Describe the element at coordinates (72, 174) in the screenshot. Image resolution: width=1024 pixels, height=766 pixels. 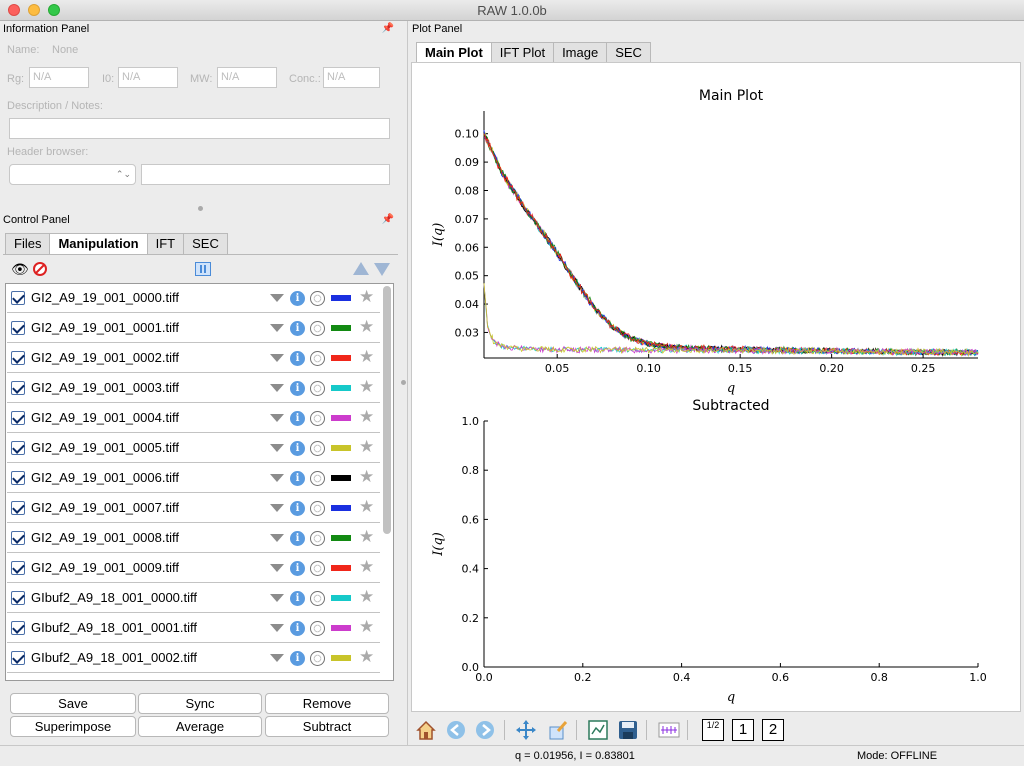
I see `header-browser-select: ⌃⌄` at that location.